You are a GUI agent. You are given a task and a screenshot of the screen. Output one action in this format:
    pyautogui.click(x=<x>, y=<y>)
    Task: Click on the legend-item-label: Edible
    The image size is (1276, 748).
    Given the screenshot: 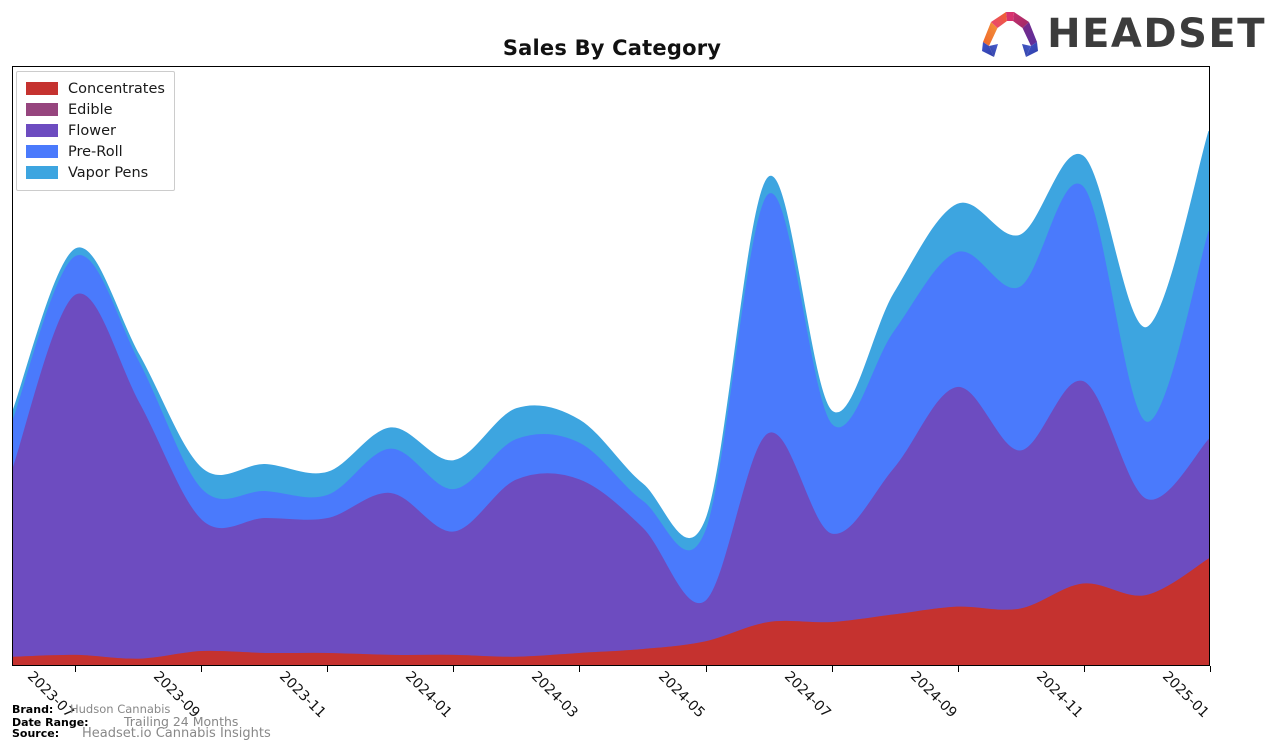 What is the action you would take?
    pyautogui.click(x=90, y=109)
    